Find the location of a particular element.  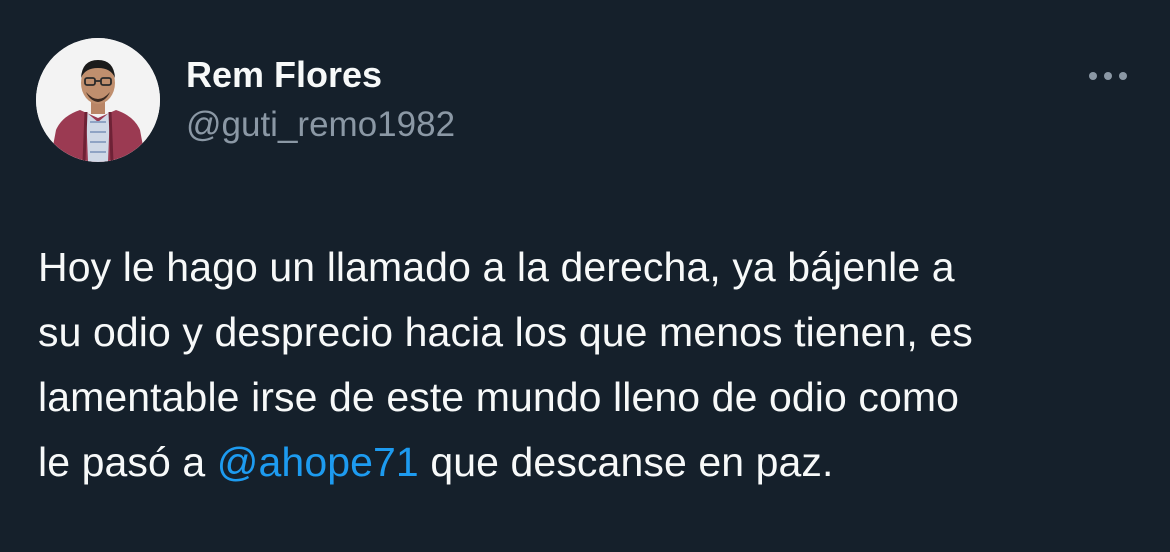

more-options-button is located at coordinates (1108, 76).